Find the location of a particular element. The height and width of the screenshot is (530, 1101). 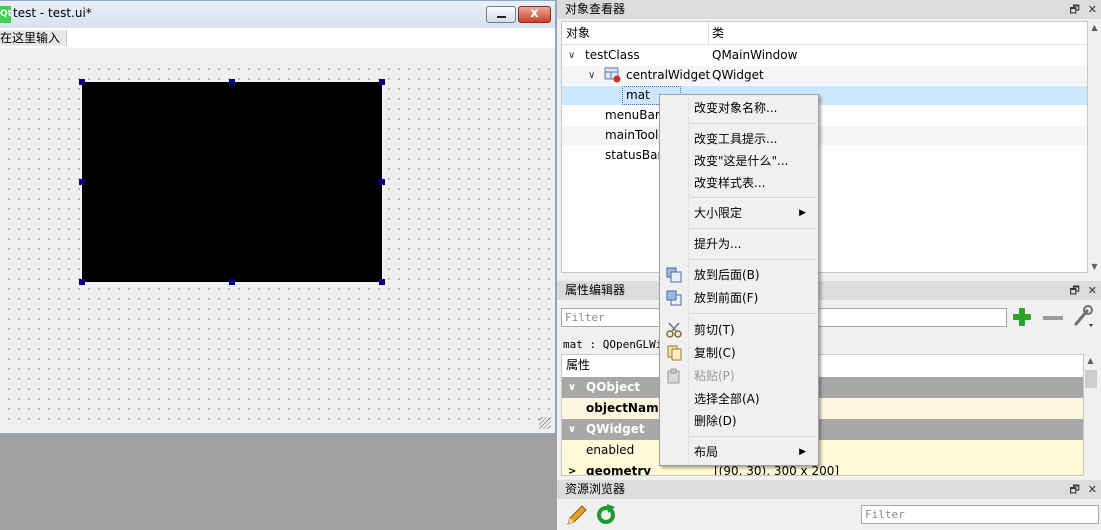

tree-row-mat: mat is located at coordinates (824, 95).